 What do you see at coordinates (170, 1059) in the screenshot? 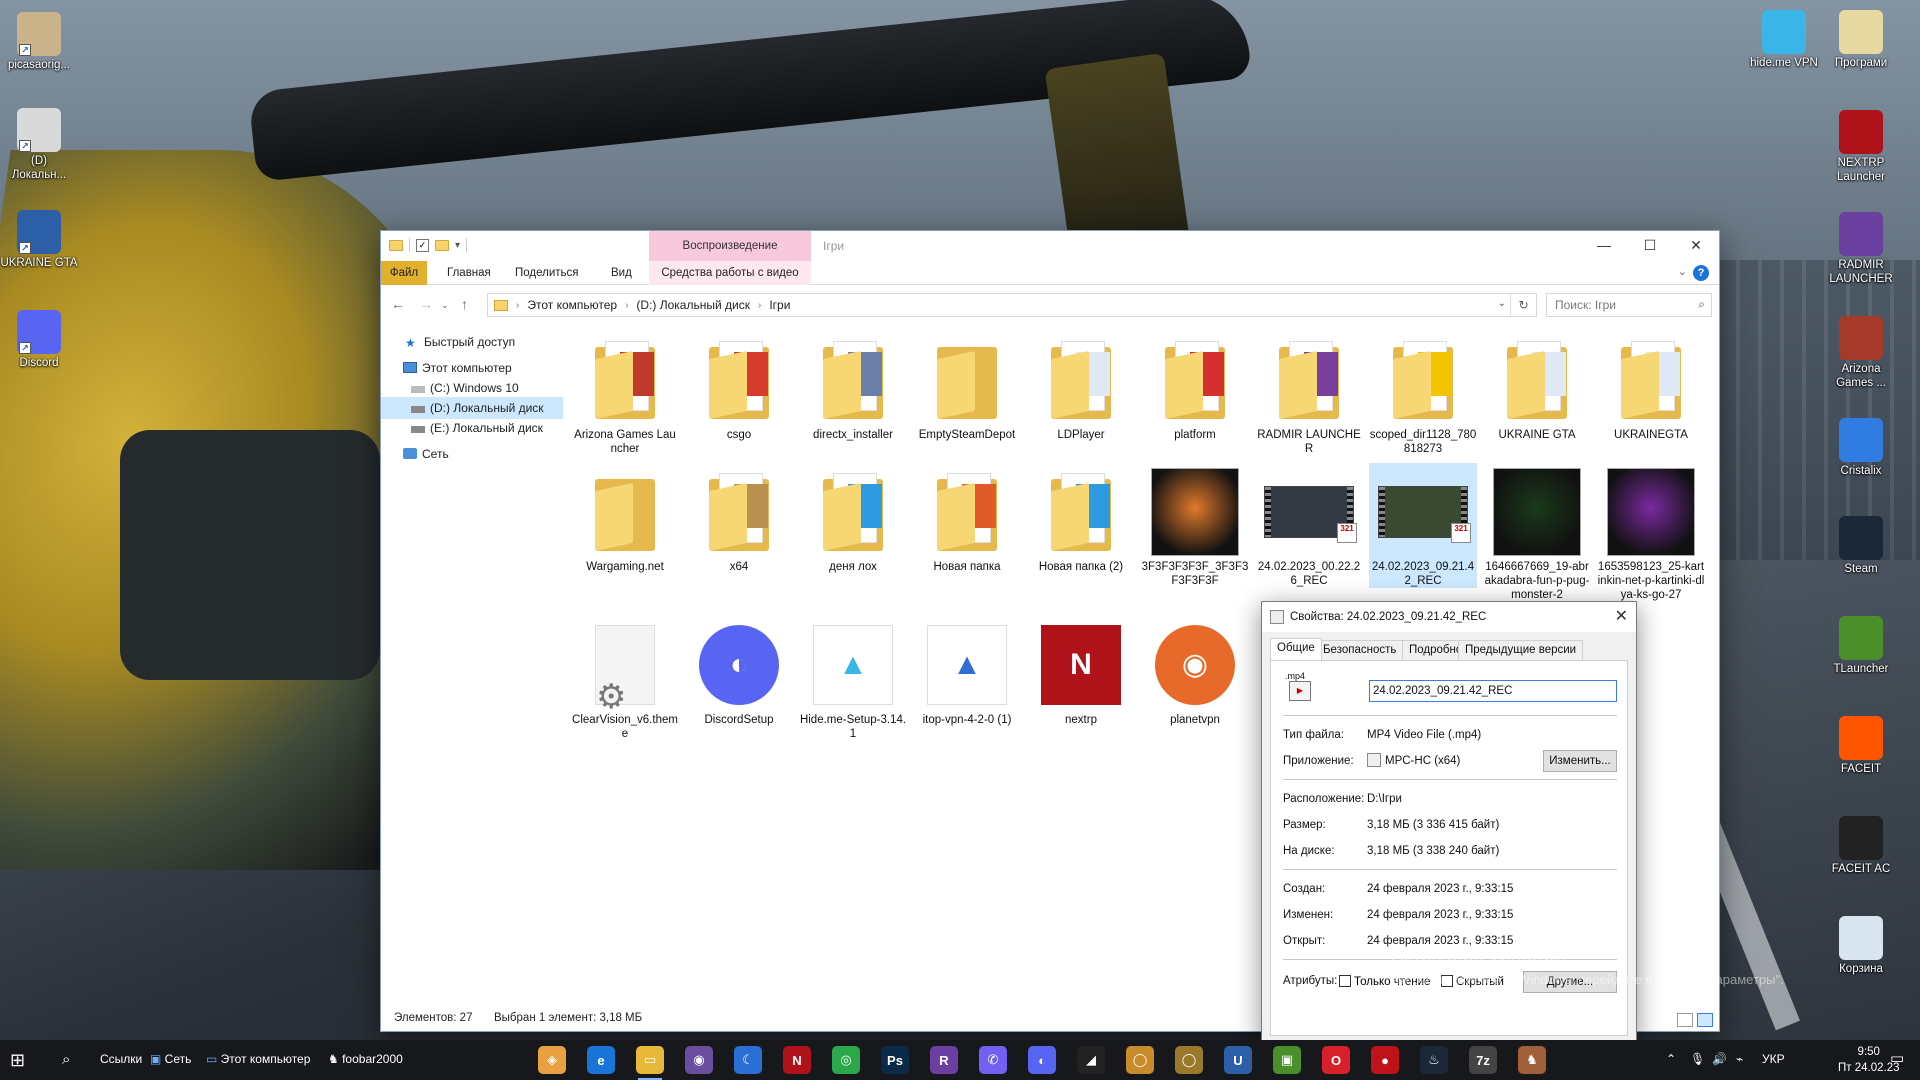
I see `toolbar-network: ▣ Сеть` at bounding box center [170, 1059].